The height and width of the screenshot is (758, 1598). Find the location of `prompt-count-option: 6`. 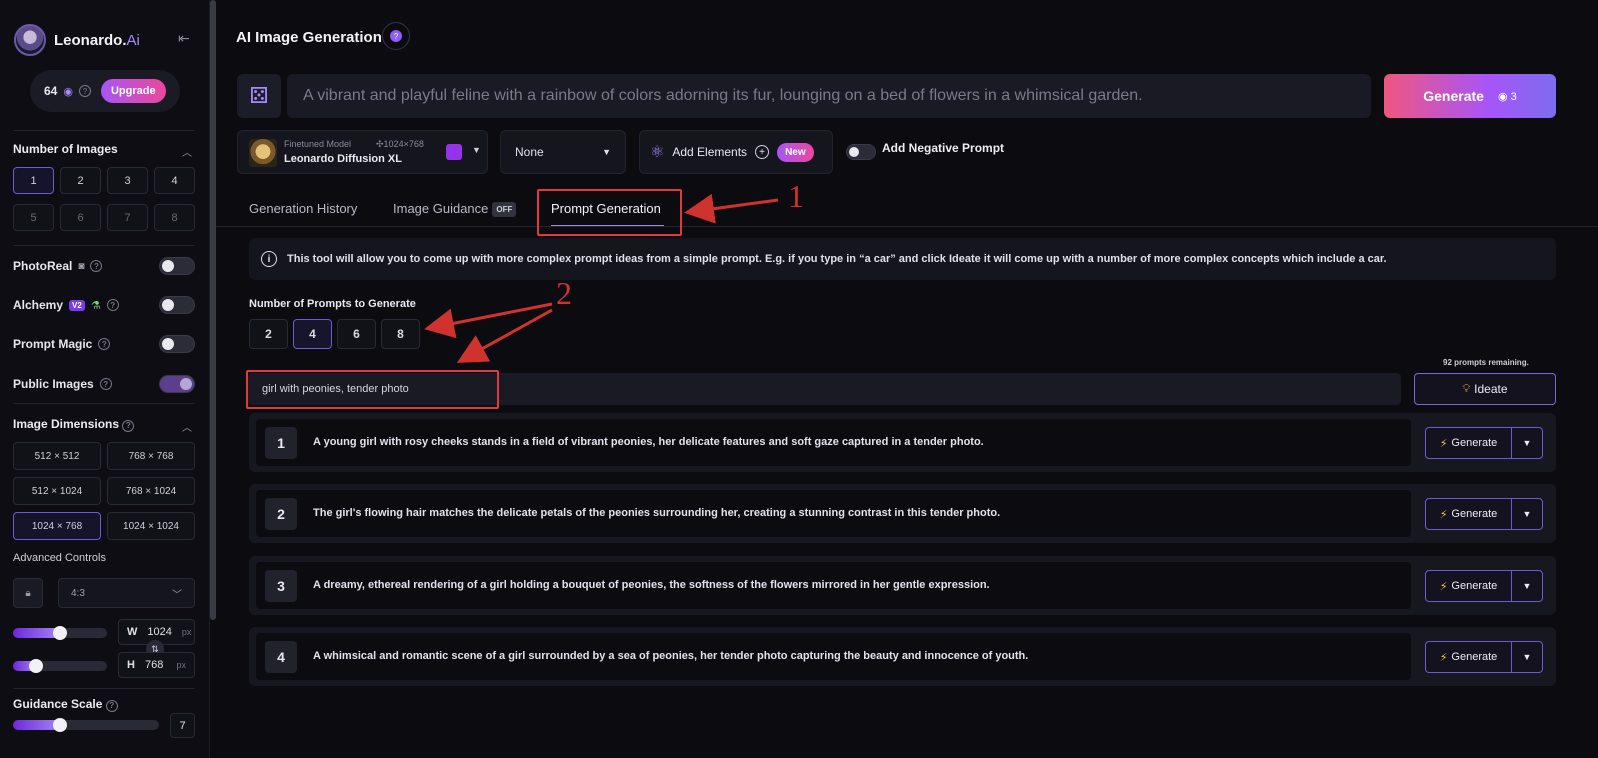

prompt-count-option: 6 is located at coordinates (356, 334).